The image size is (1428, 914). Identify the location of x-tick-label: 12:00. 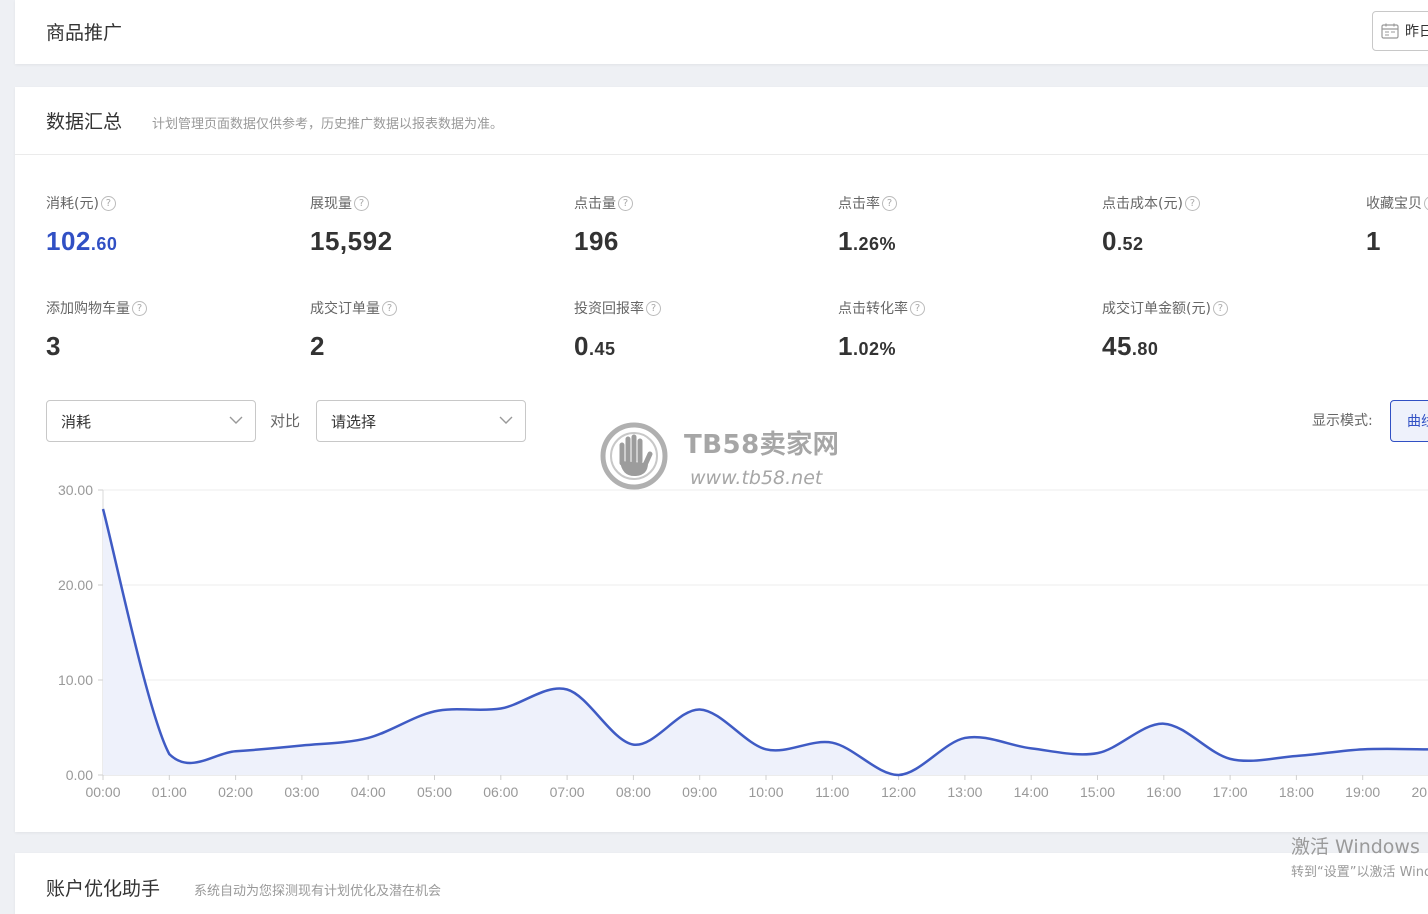
(898, 792).